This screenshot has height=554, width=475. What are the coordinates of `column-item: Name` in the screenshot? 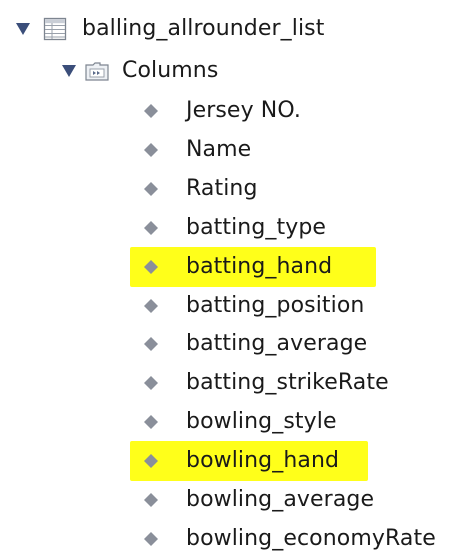 It's located at (196, 150).